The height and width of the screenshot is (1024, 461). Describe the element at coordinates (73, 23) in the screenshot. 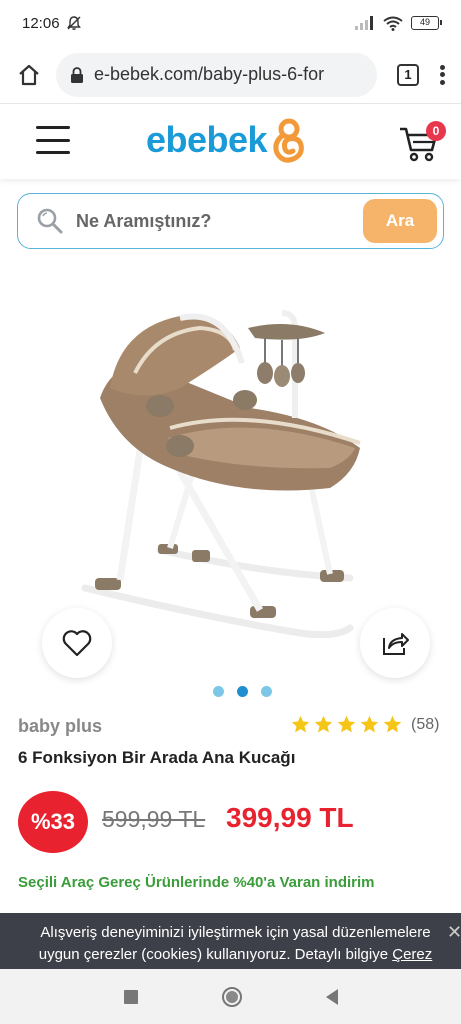

I see `mute-bell-icon` at that location.